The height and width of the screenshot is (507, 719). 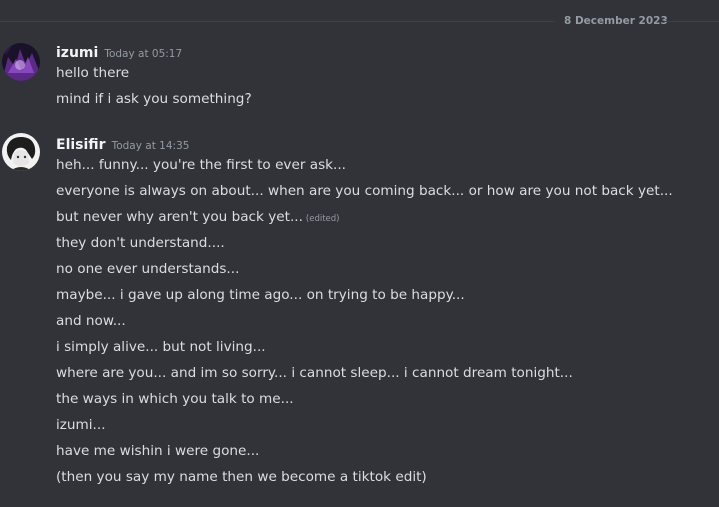 What do you see at coordinates (77, 53) in the screenshot?
I see `username: izumi` at bounding box center [77, 53].